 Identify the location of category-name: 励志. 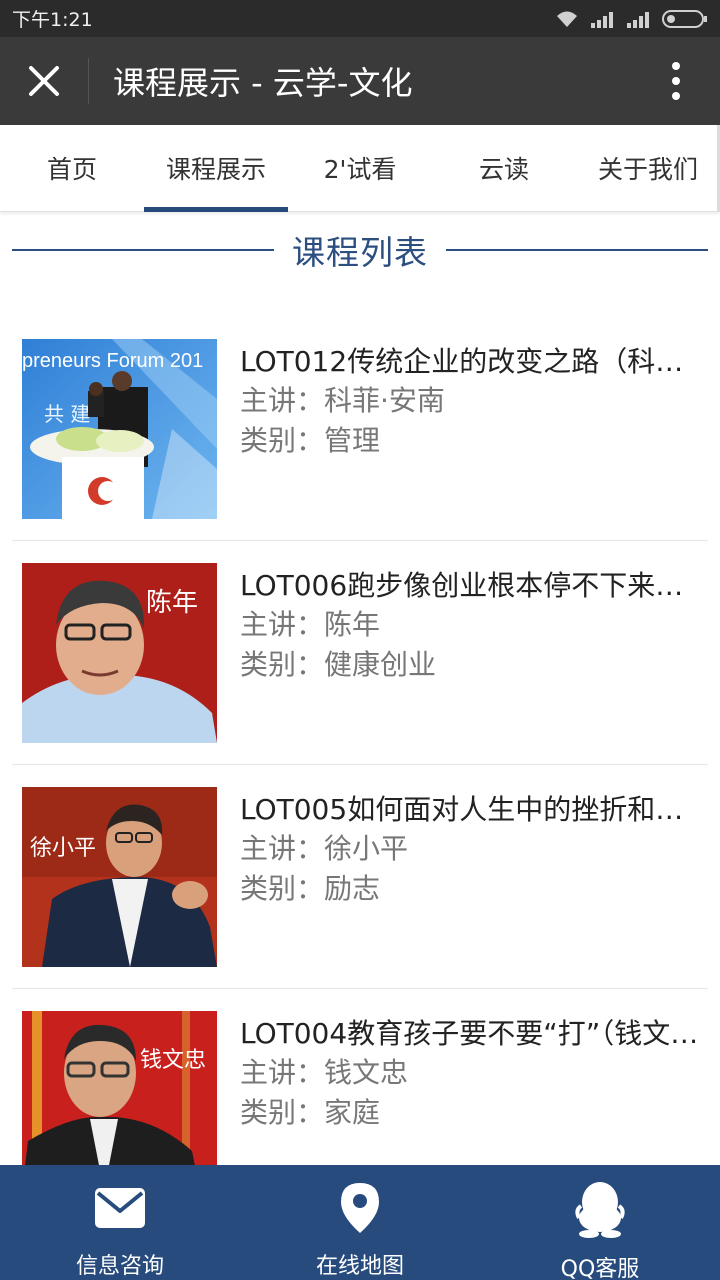
(352, 888).